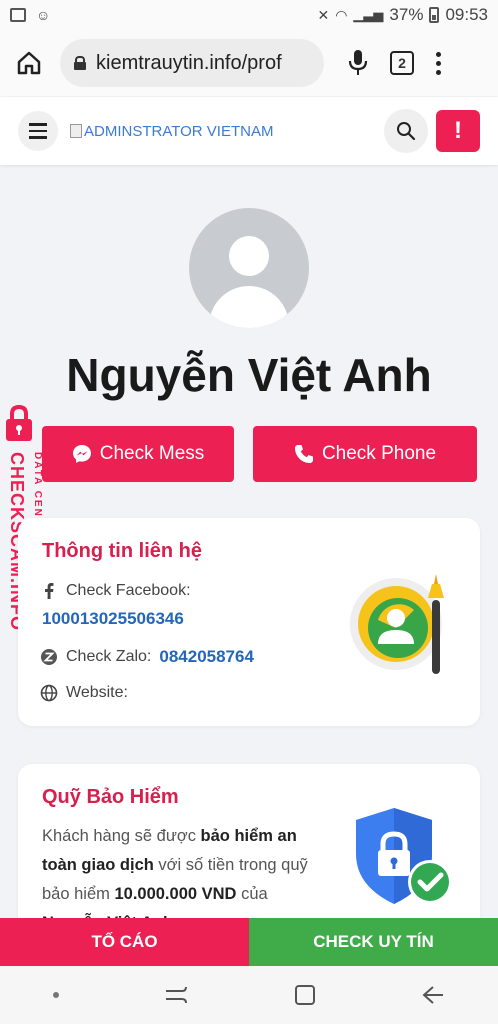 The height and width of the screenshot is (1024, 498). What do you see at coordinates (402, 63) in the screenshot?
I see `tab-switcher-button: 2` at bounding box center [402, 63].